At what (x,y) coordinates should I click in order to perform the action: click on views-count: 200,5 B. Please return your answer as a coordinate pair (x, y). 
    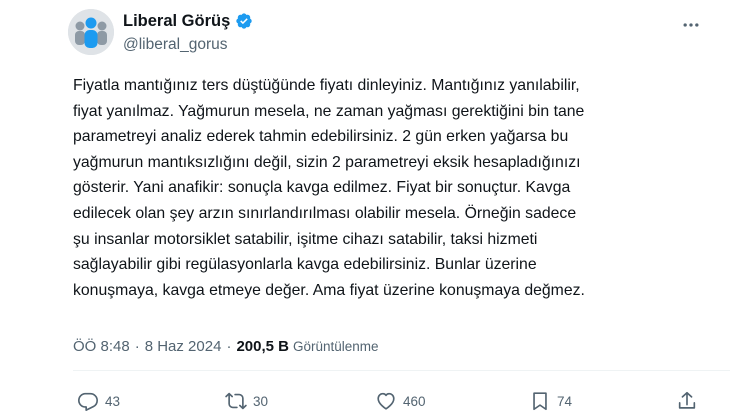
    Looking at the image, I should click on (262, 346).